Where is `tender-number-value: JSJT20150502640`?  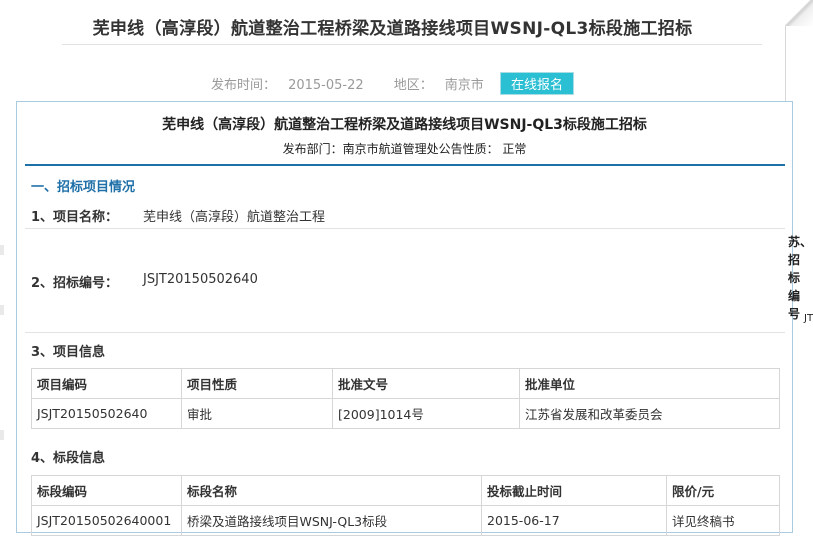
tender-number-value: JSJT20150502640 is located at coordinates (200, 279).